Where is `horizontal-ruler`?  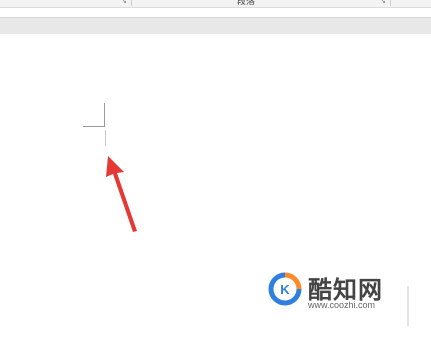
horizontal-ruler is located at coordinates (215, 26).